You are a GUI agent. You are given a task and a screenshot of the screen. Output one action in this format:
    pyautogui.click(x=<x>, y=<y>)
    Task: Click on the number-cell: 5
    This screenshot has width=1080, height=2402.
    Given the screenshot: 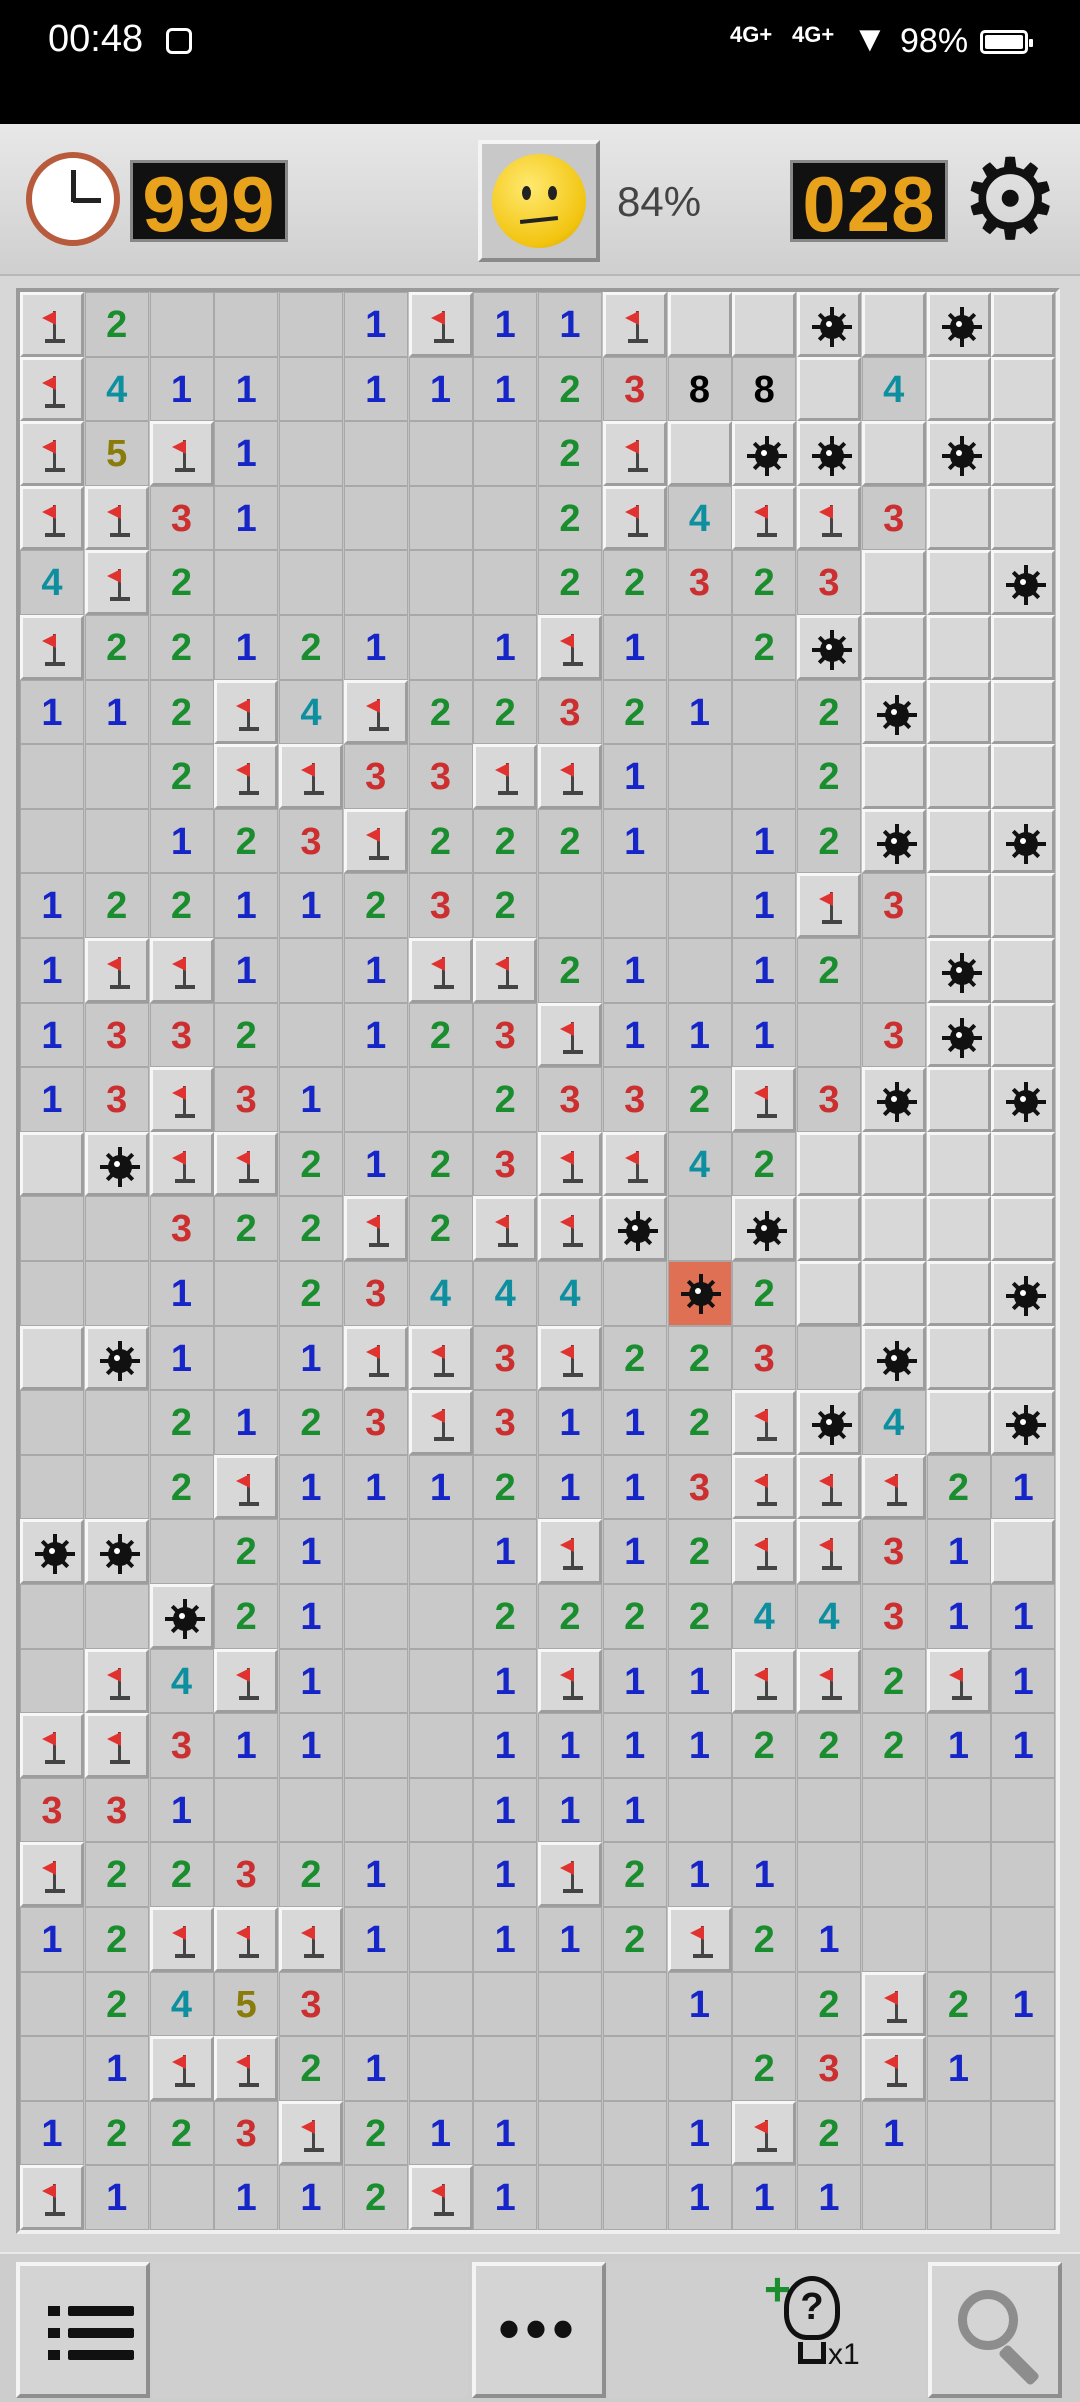 What is the action you would take?
    pyautogui.click(x=116, y=453)
    